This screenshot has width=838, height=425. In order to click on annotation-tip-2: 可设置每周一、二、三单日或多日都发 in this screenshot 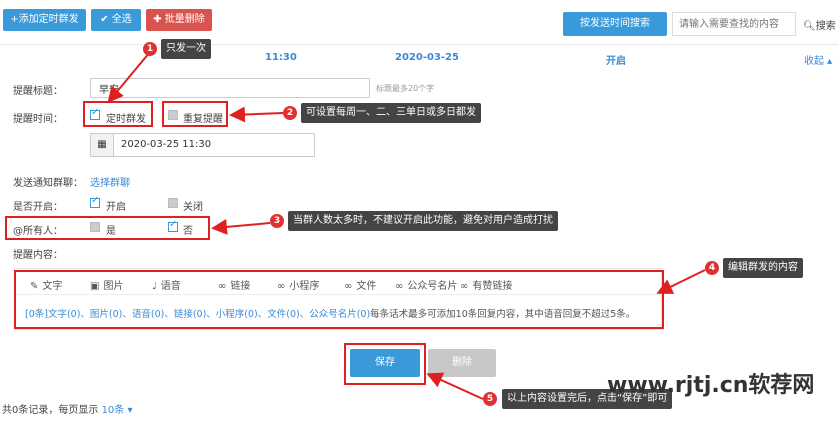, I will do `click(391, 113)`.